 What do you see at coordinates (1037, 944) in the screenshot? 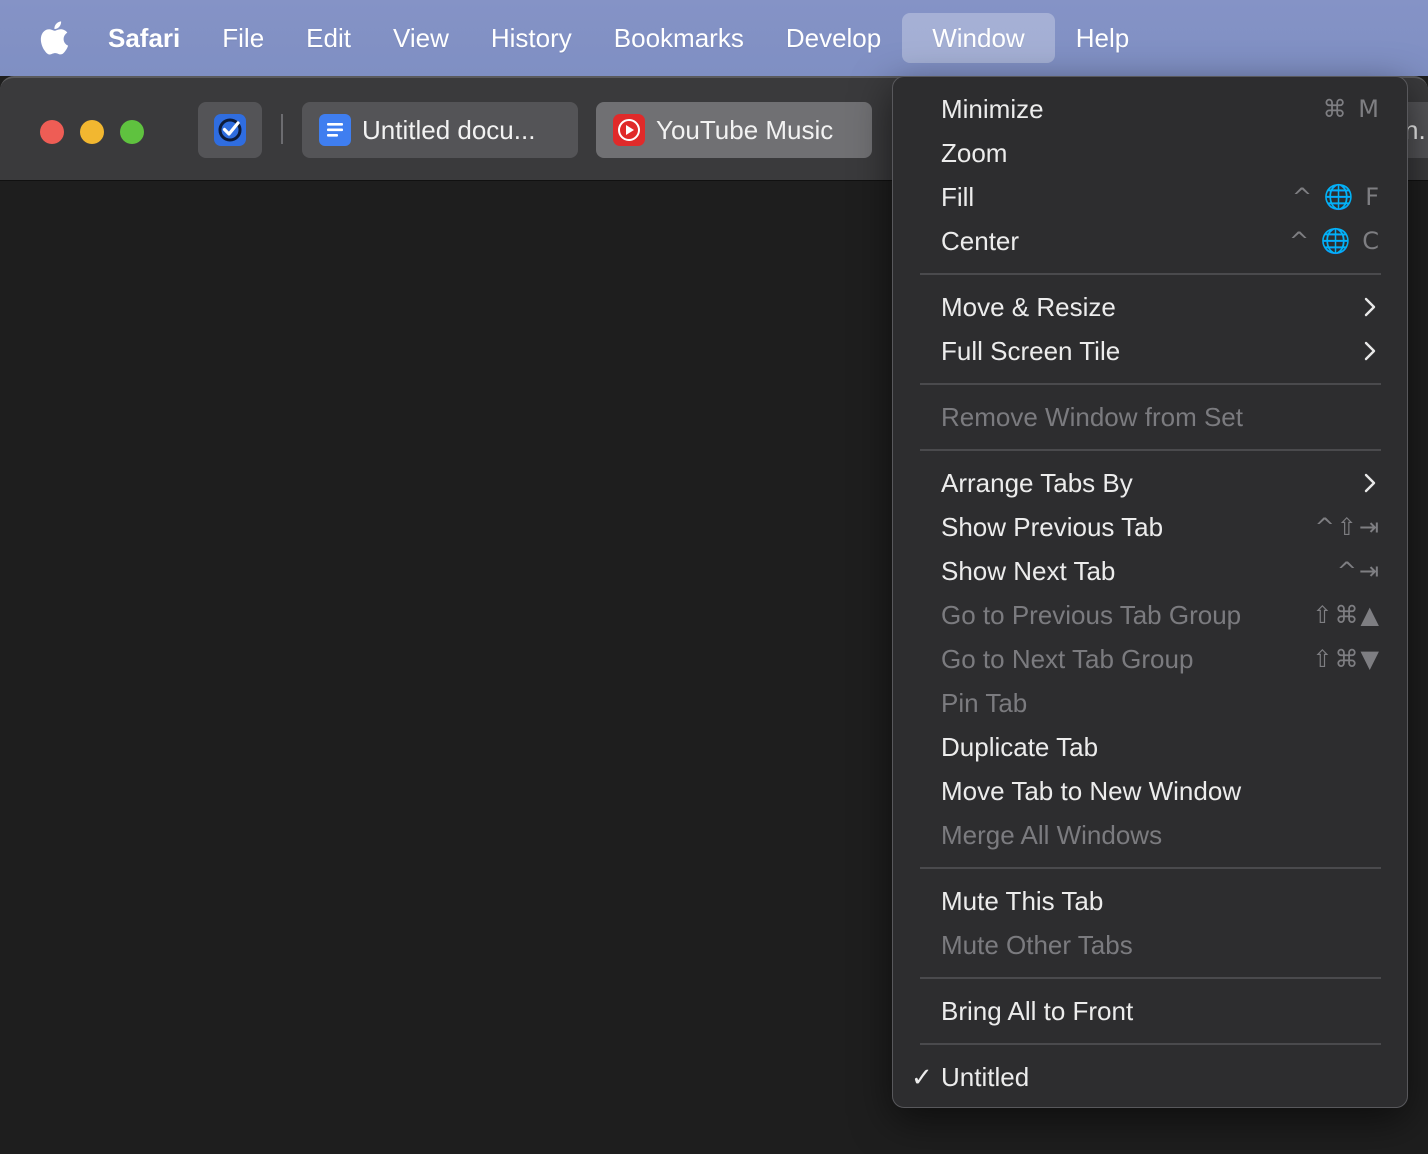
I see `menu-item-label: Mute Other Tabs` at bounding box center [1037, 944].